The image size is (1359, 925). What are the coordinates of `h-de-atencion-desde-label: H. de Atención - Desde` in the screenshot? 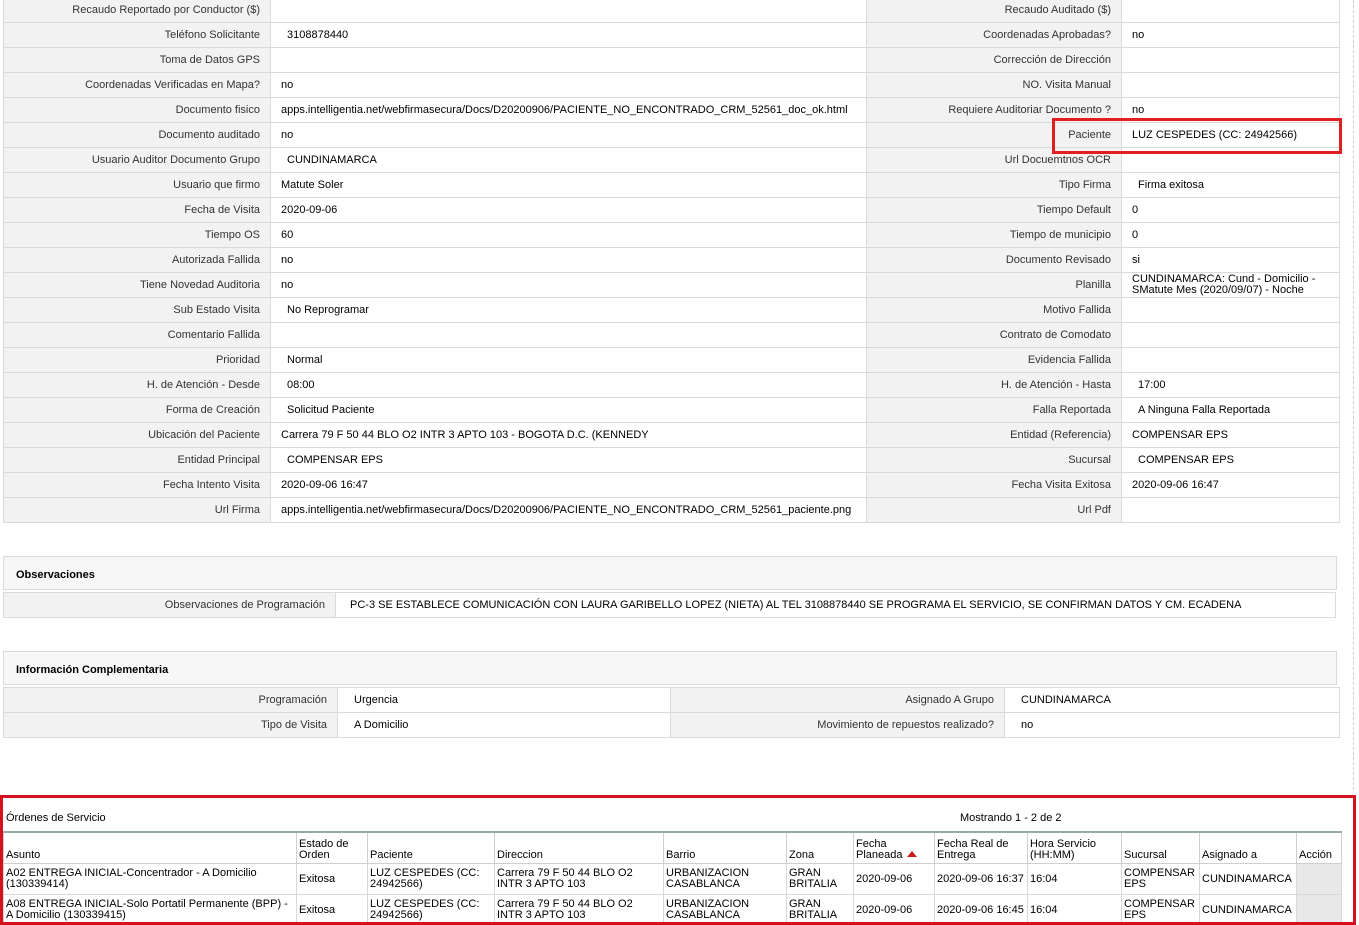 It's located at (137, 385).